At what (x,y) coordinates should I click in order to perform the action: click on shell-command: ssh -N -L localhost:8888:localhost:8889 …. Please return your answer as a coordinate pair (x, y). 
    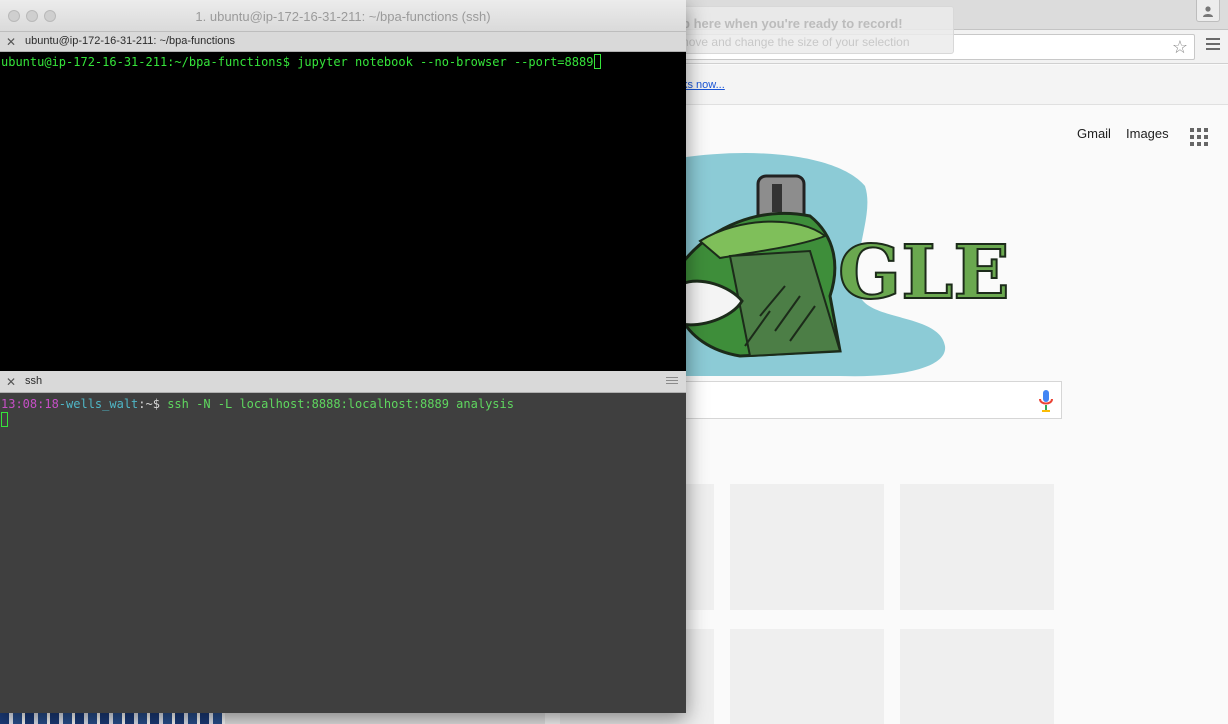
    Looking at the image, I should click on (336, 404).